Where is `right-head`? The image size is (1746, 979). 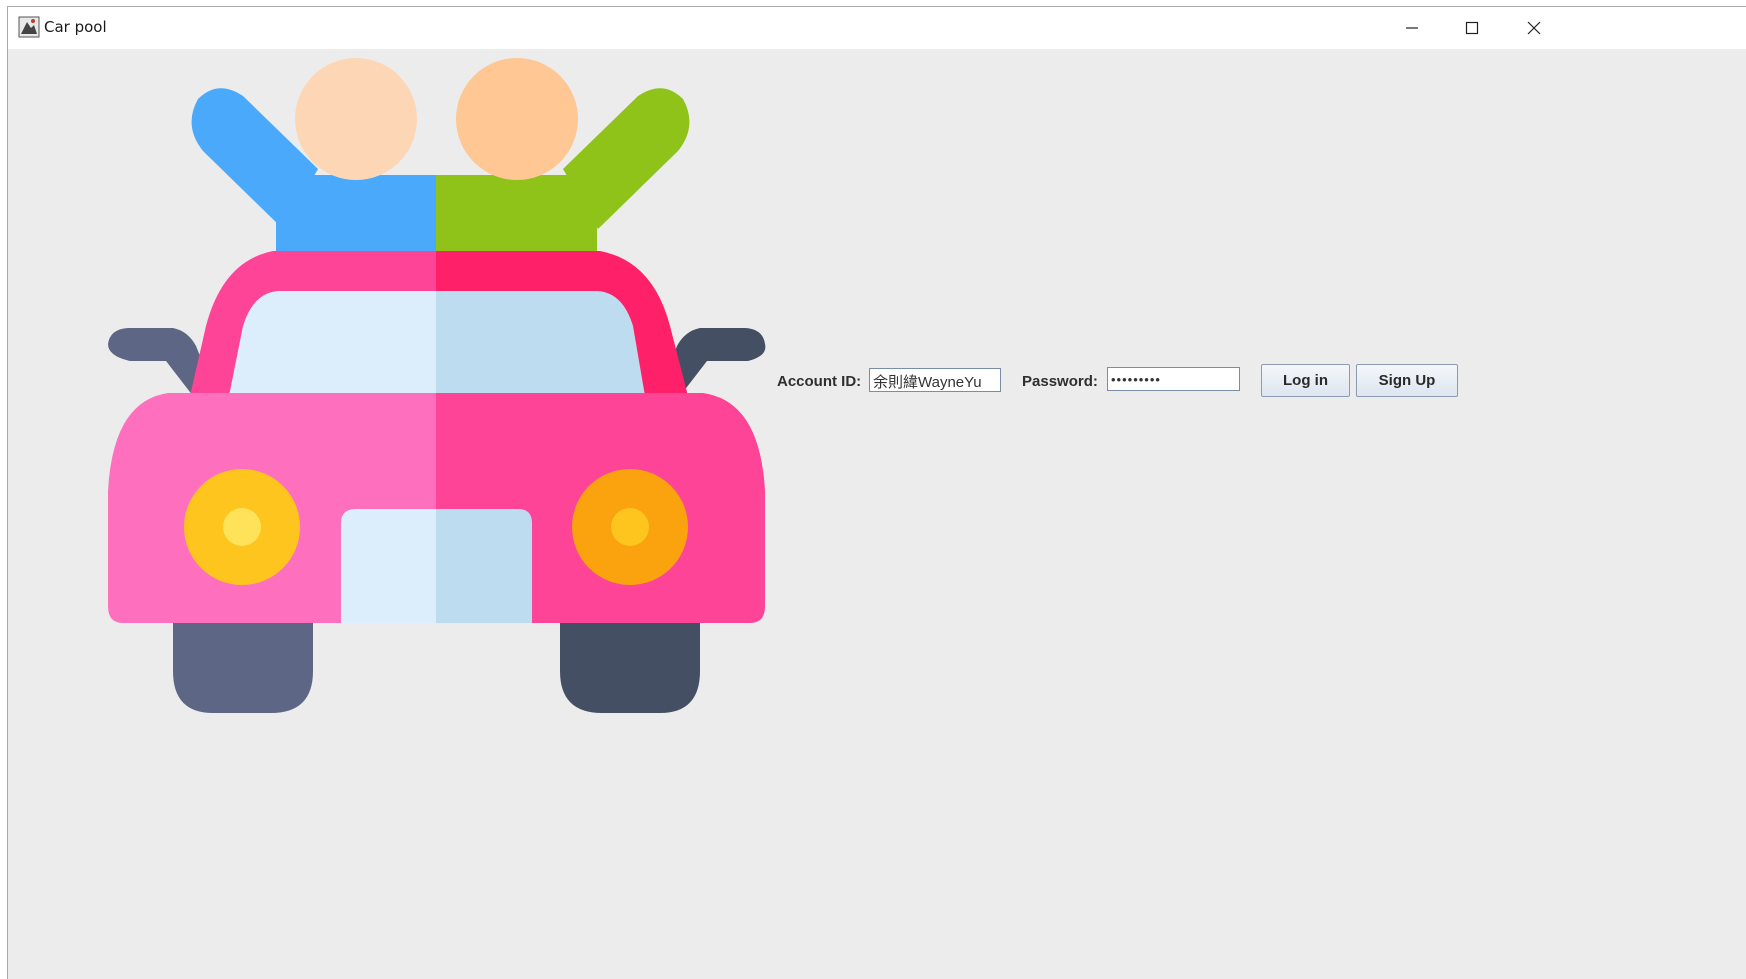
right-head is located at coordinates (517, 119).